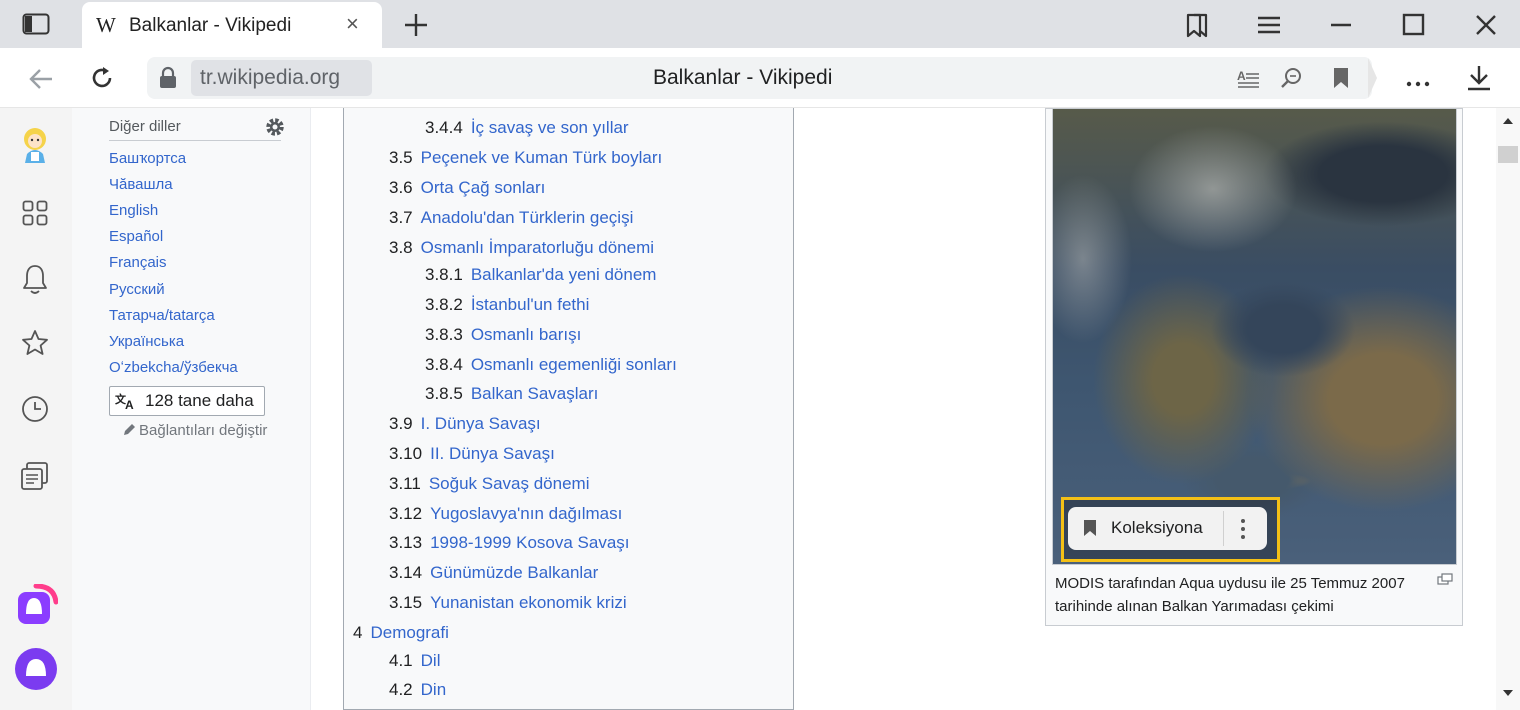  Describe the element at coordinates (416, 25) in the screenshot. I see `new-tab-icon` at that location.